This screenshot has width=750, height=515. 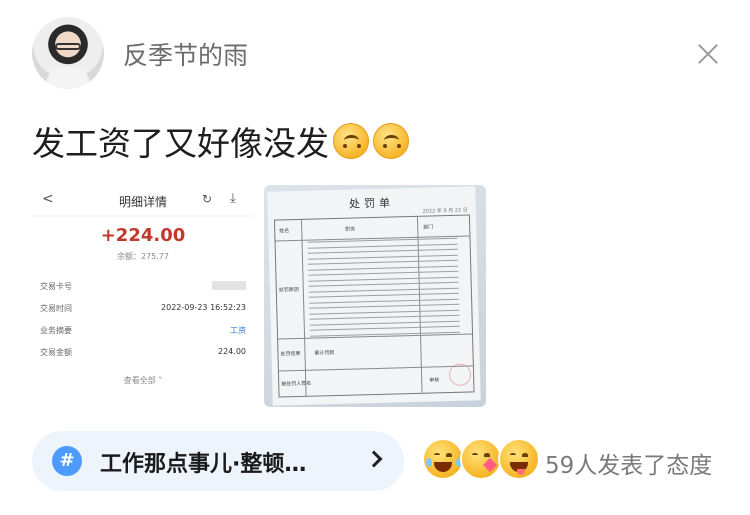 I want to click on penalty-date: 2022 年 9 月 22 日, so click(x=445, y=211).